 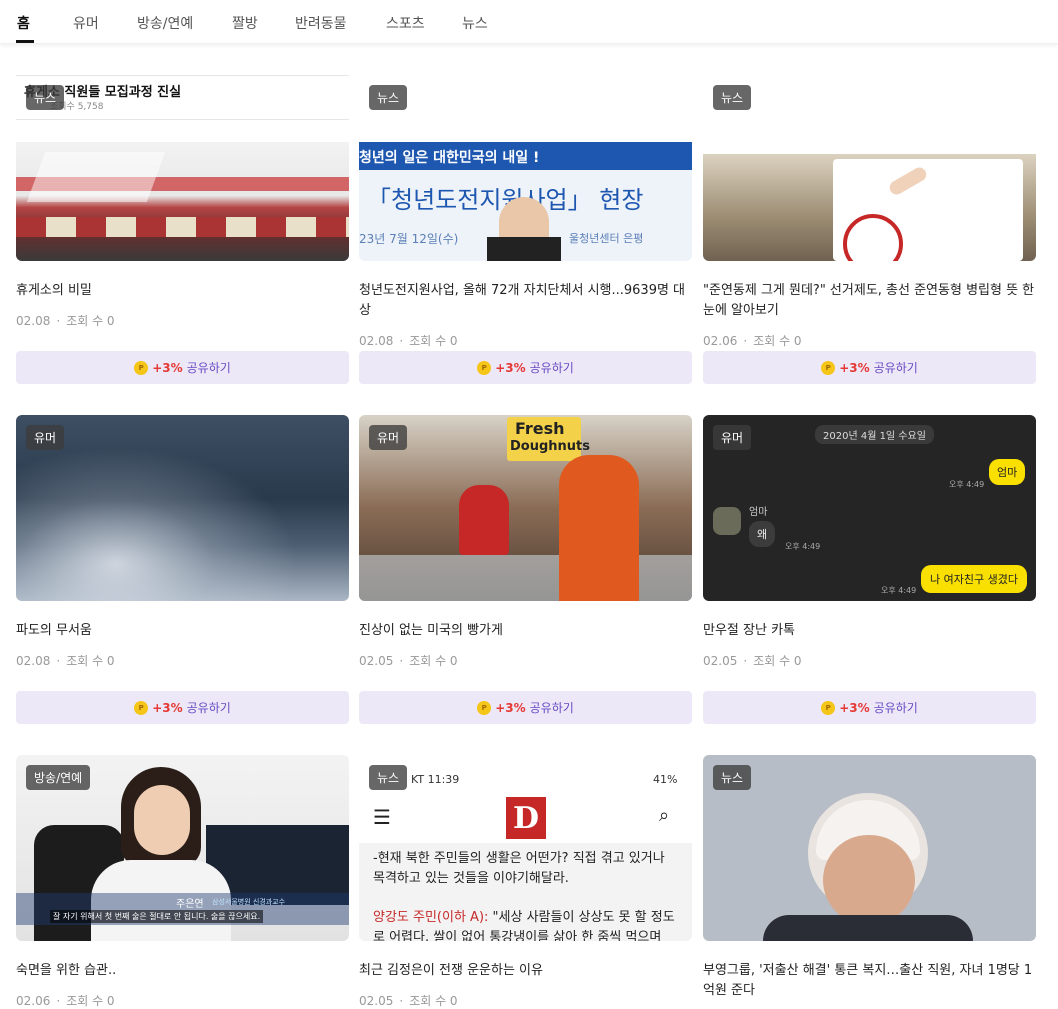 What do you see at coordinates (664, 815) in the screenshot?
I see `search-icon: ⌕` at bounding box center [664, 815].